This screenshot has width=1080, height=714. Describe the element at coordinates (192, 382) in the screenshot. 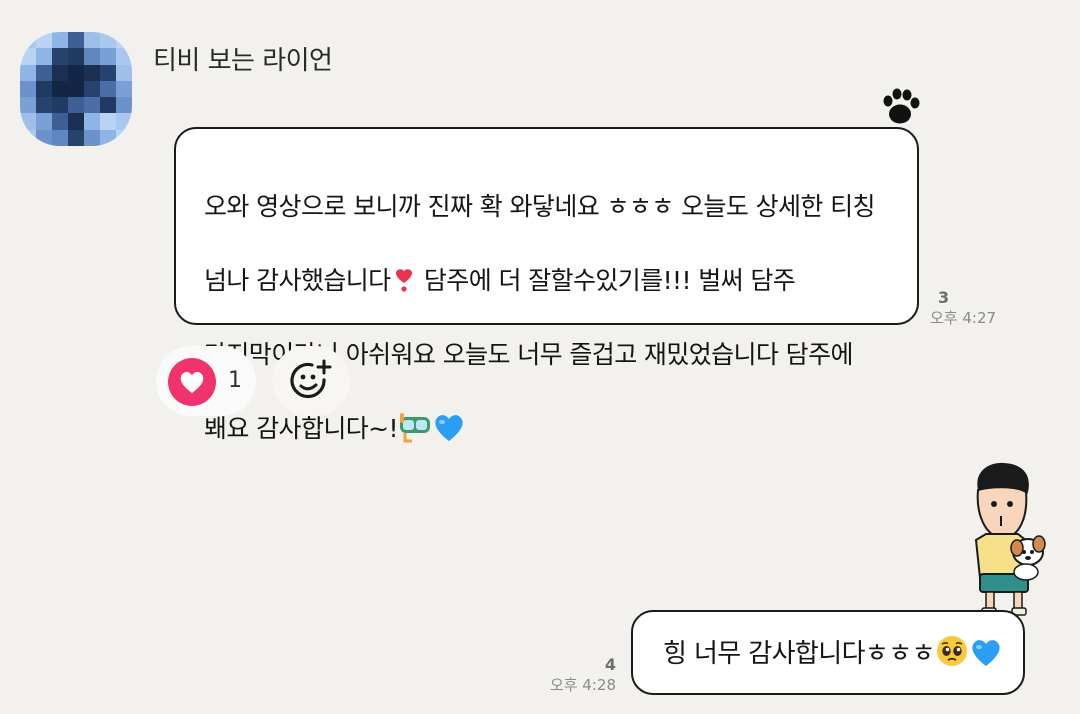

I see `heart-icon` at that location.